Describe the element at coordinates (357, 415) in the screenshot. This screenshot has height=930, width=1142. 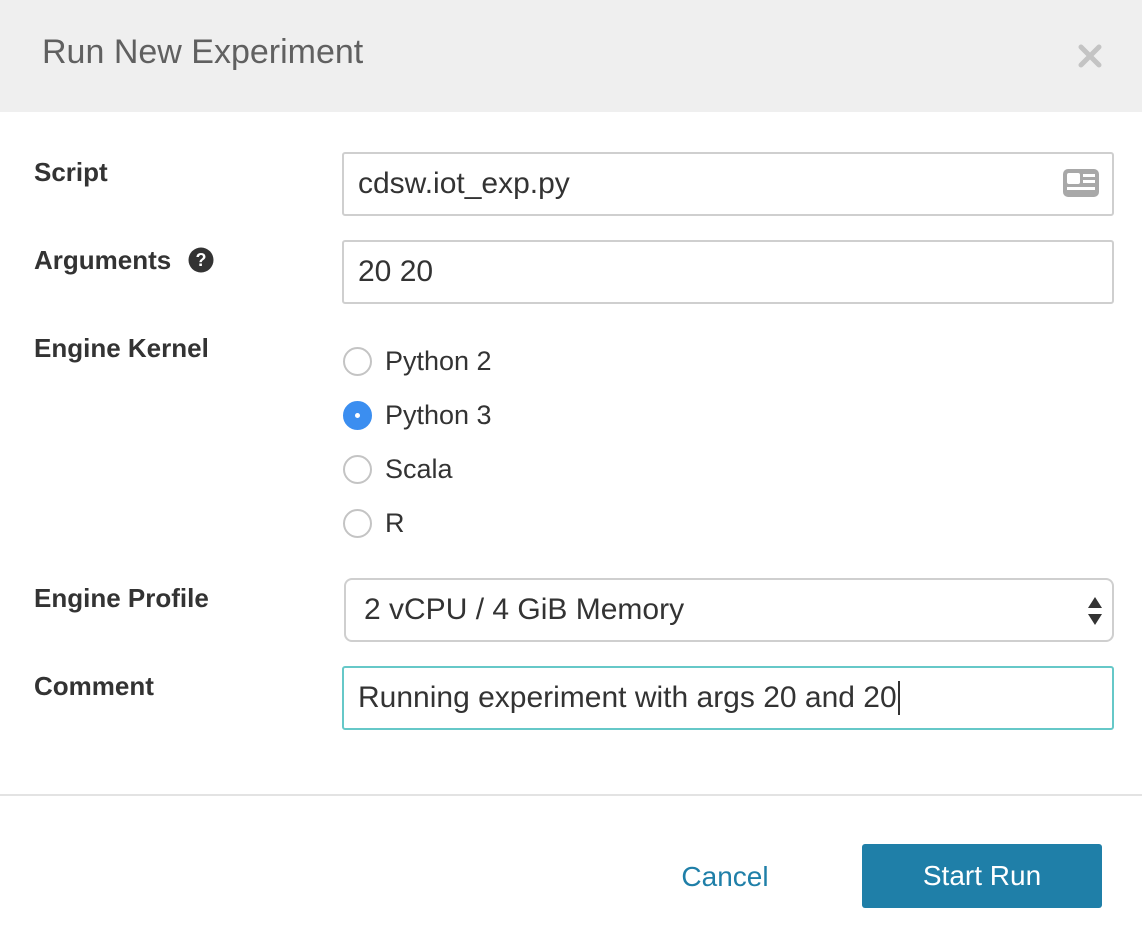
I see `radio-button-selected` at that location.